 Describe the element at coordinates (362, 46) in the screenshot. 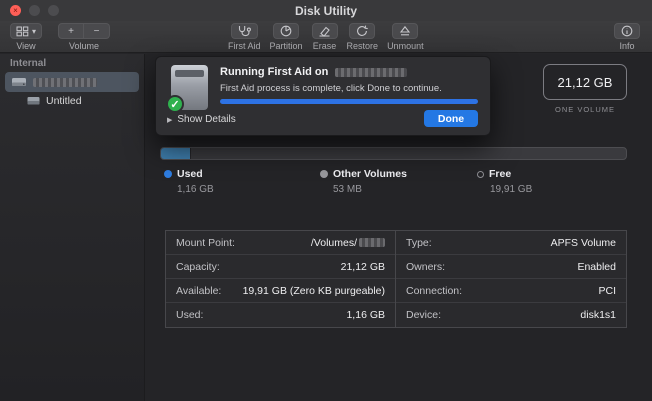

I see `restore-label: Restore` at that location.